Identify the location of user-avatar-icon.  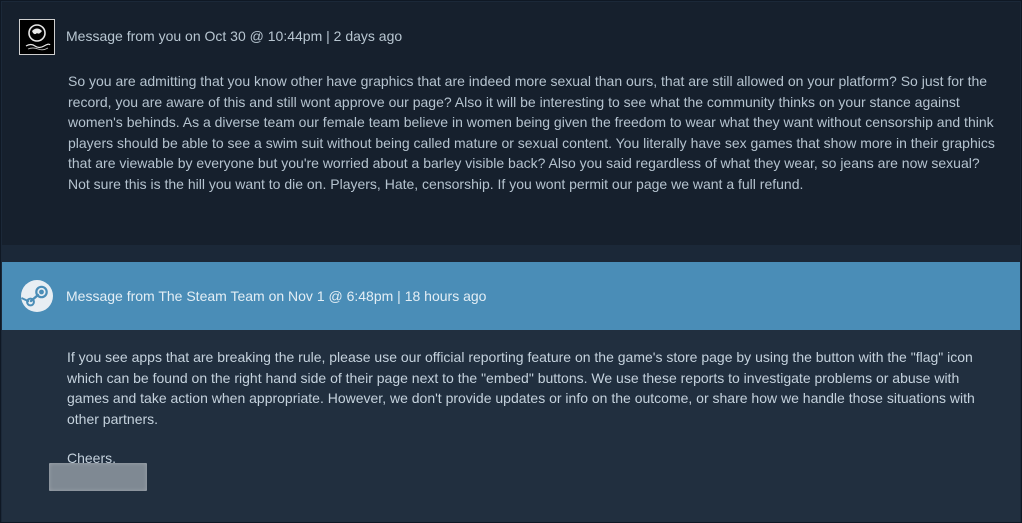
(37, 37).